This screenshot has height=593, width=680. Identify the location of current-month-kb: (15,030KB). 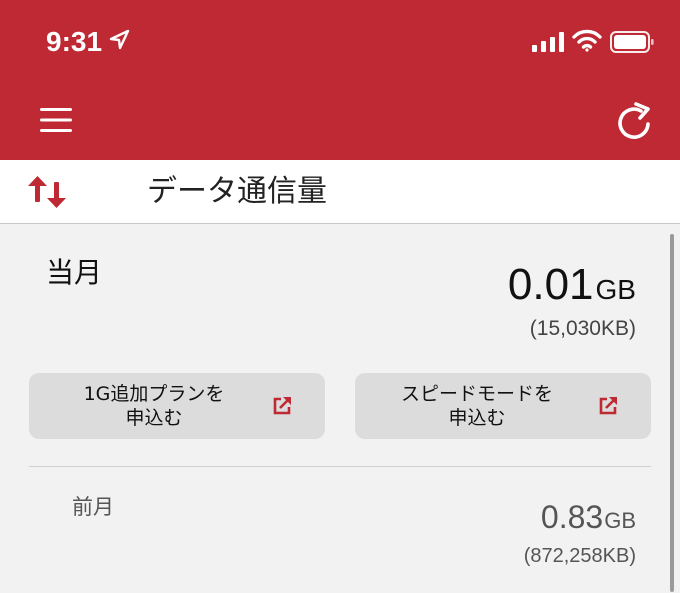
(582, 328).